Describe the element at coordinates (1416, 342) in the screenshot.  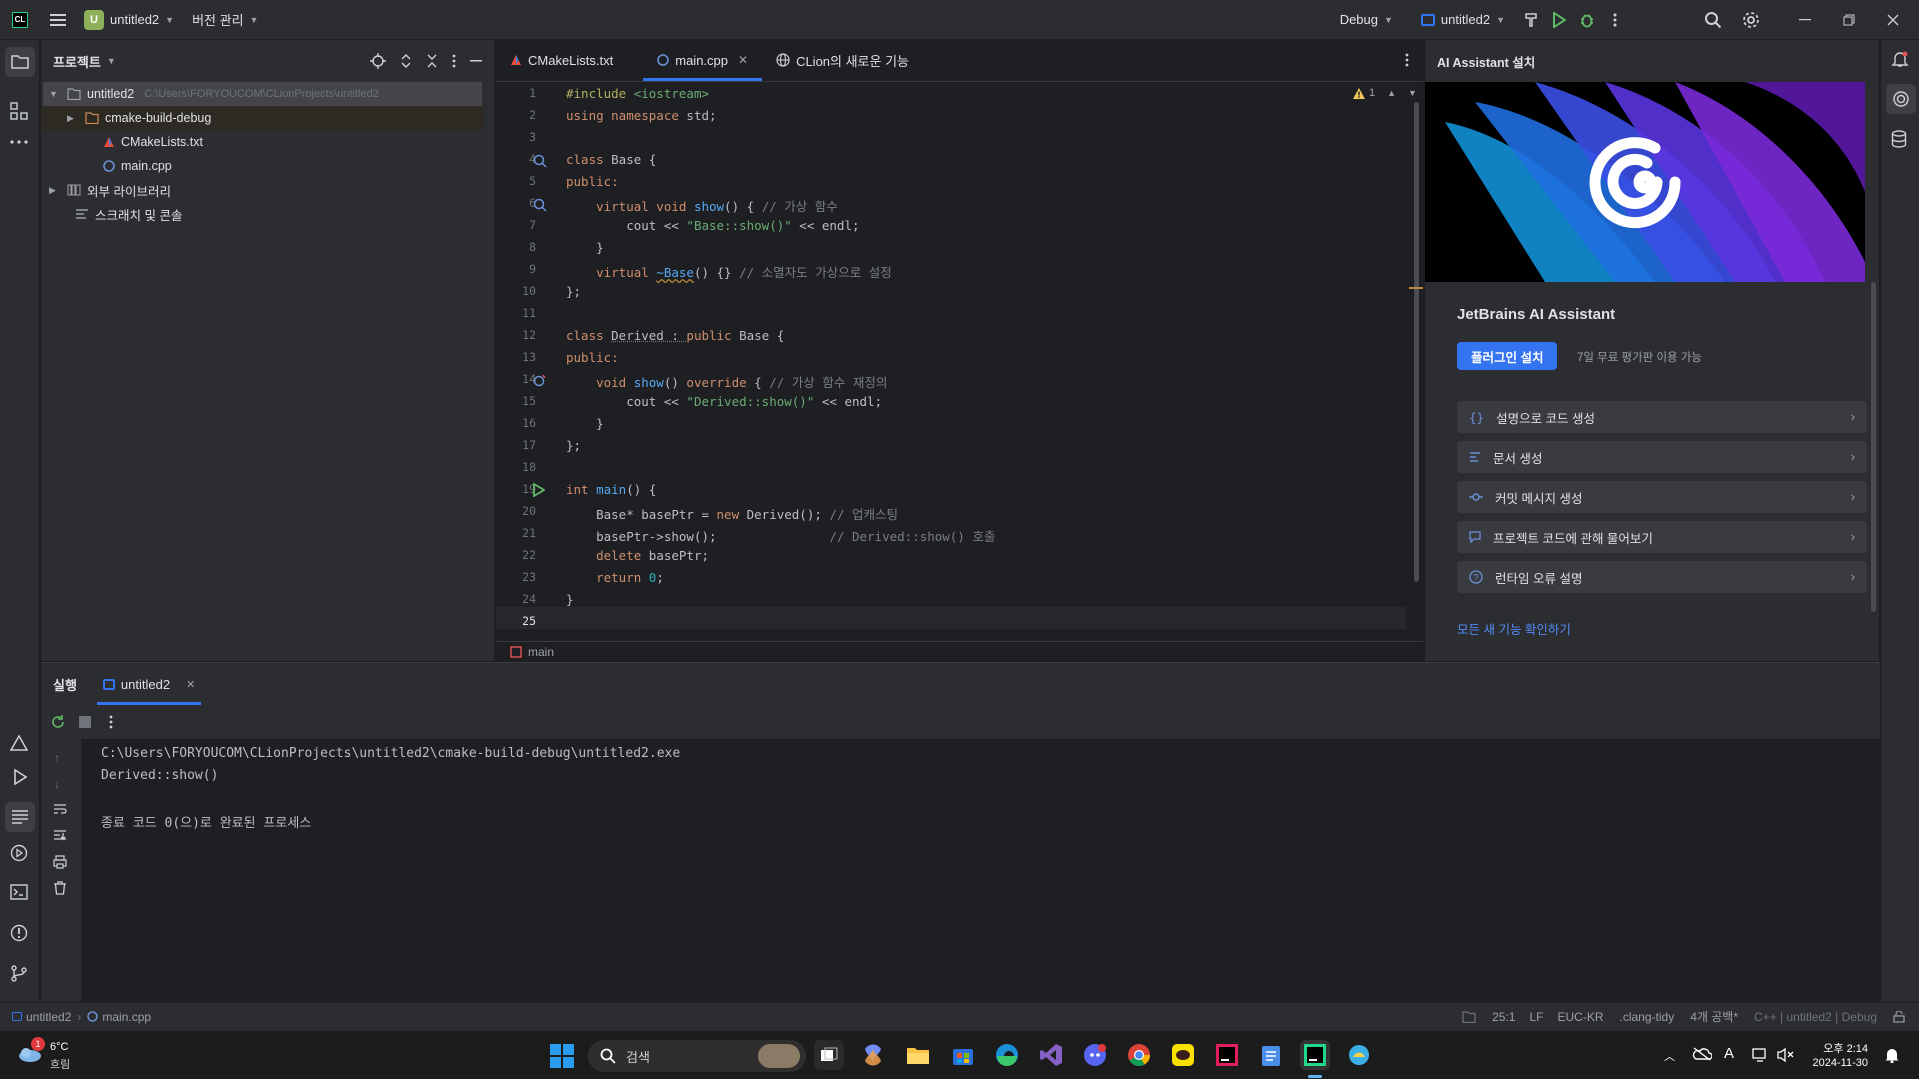
I see `editor-scrollbar` at that location.